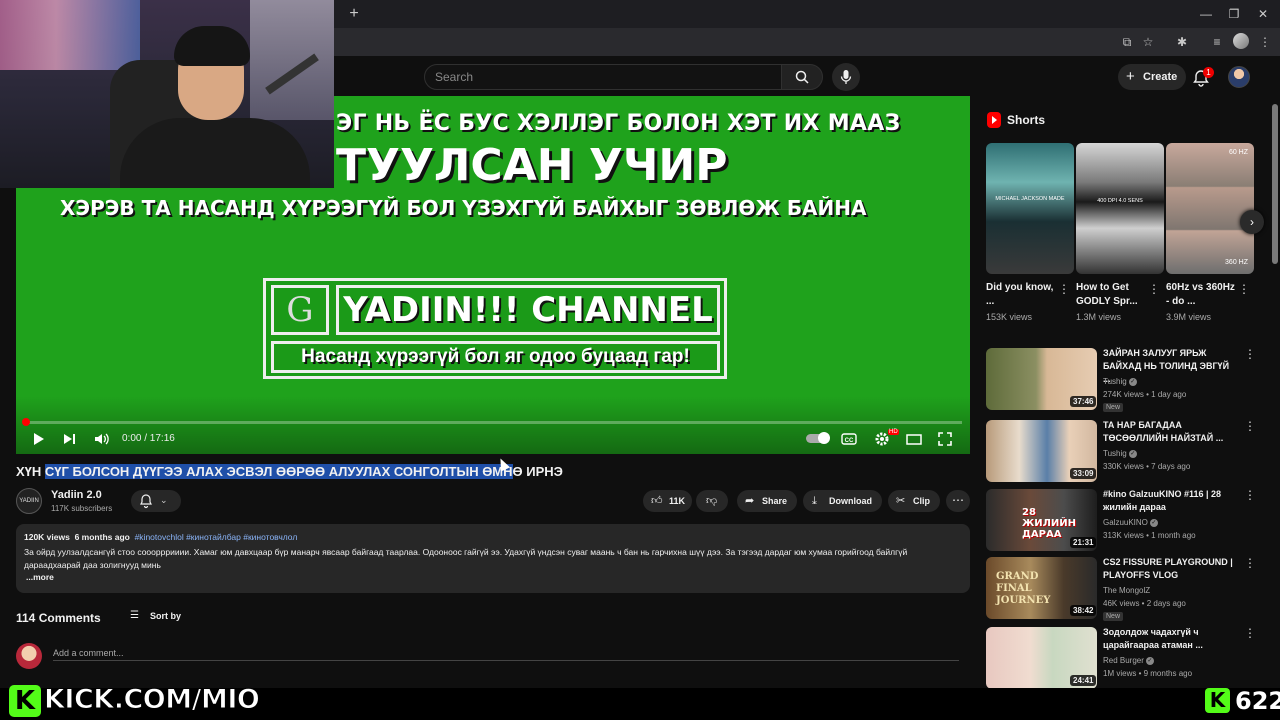 The height and width of the screenshot is (720, 1280). What do you see at coordinates (1030, 208) in the screenshot?
I see `short-thumbnail: MICHAEL JACKSON MADE` at bounding box center [1030, 208].